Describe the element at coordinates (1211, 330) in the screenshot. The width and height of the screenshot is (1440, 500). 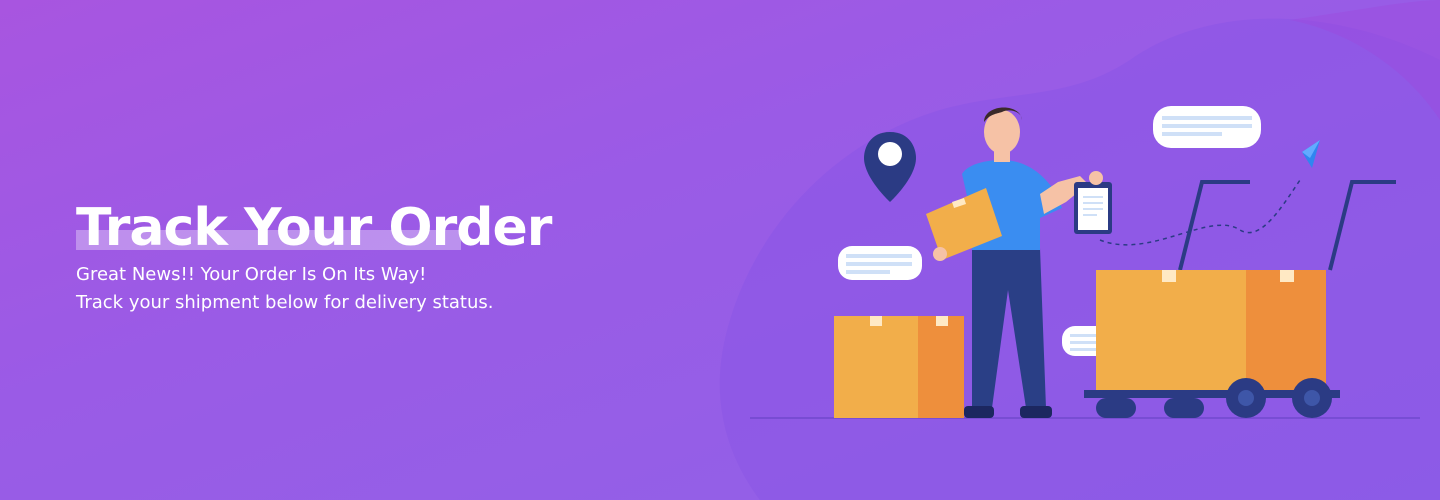
I see `cart-boxes` at that location.